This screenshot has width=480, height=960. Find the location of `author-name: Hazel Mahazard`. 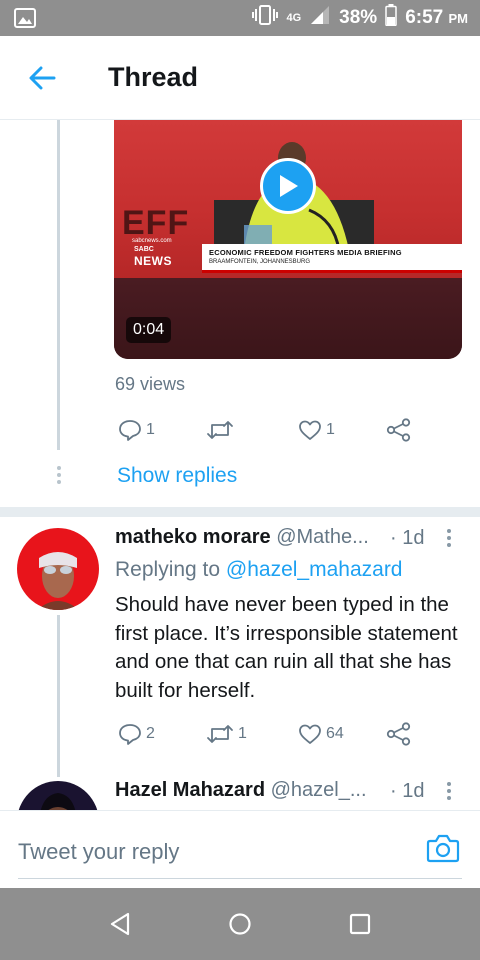

author-name: Hazel Mahazard is located at coordinates (190, 790).